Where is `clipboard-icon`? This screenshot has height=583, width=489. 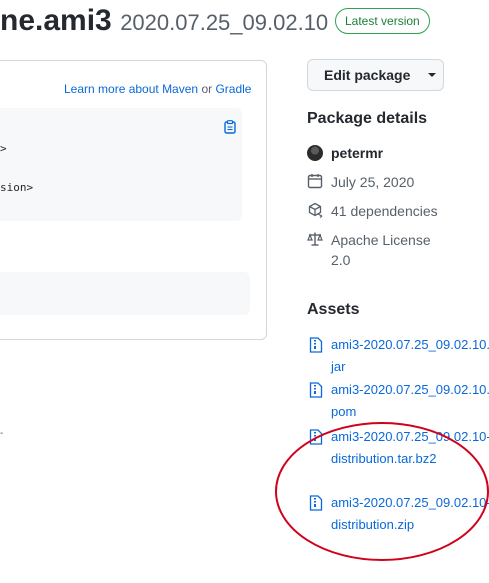
clipboard-icon is located at coordinates (230, 127).